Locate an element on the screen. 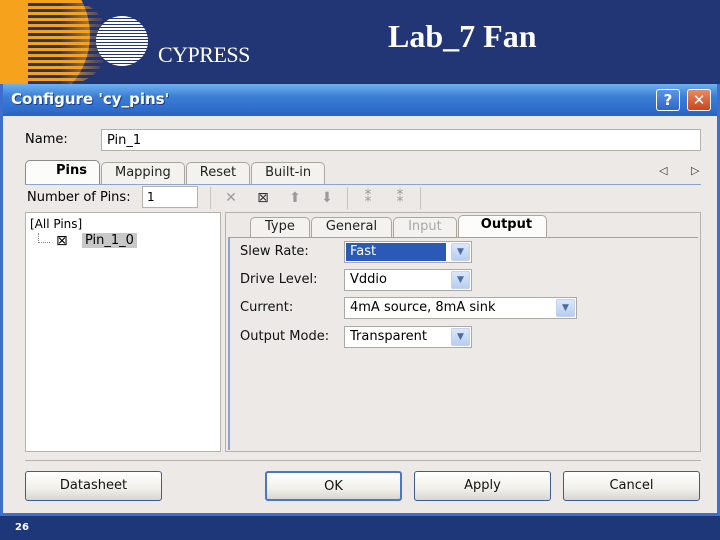 This screenshot has width=720, height=540. tab-mapping: Mapping is located at coordinates (142, 173).